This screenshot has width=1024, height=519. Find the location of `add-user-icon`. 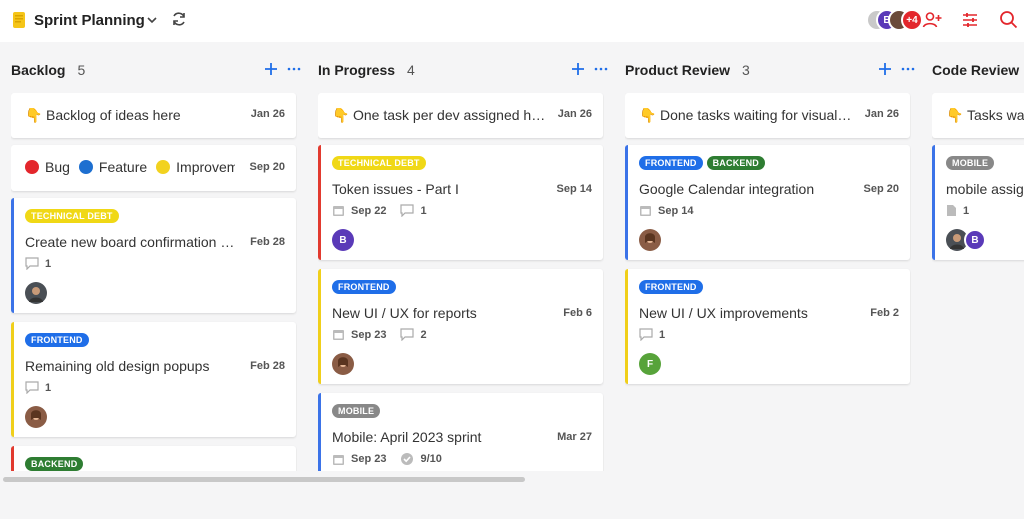

add-user-icon is located at coordinates (932, 20).